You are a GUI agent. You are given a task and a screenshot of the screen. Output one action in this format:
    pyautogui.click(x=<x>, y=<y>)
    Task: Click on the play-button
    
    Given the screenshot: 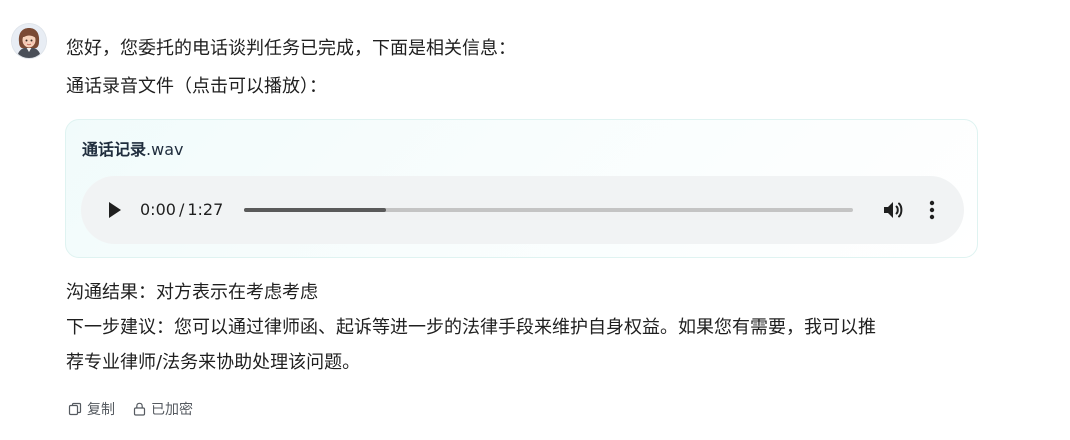 What is the action you would take?
    pyautogui.click(x=115, y=210)
    